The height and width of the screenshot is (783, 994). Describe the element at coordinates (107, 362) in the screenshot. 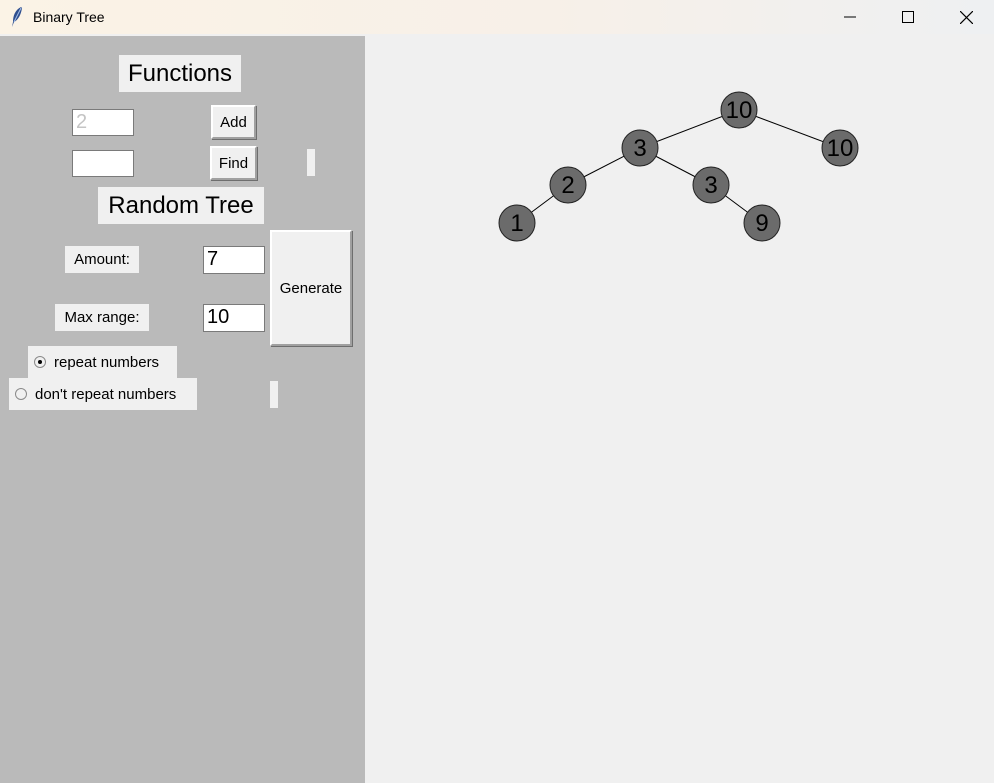

I see `repeat-numbers-label: repeat numbers` at that location.